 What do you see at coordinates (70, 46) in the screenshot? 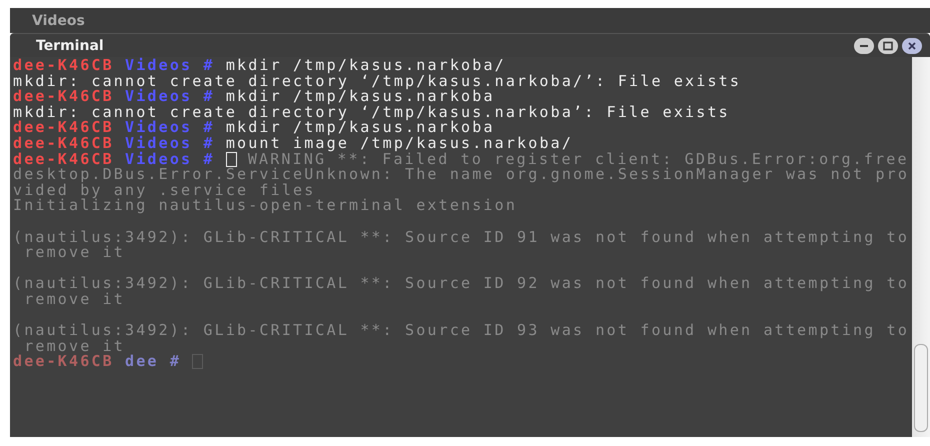
I see `window-title: Terminal` at bounding box center [70, 46].